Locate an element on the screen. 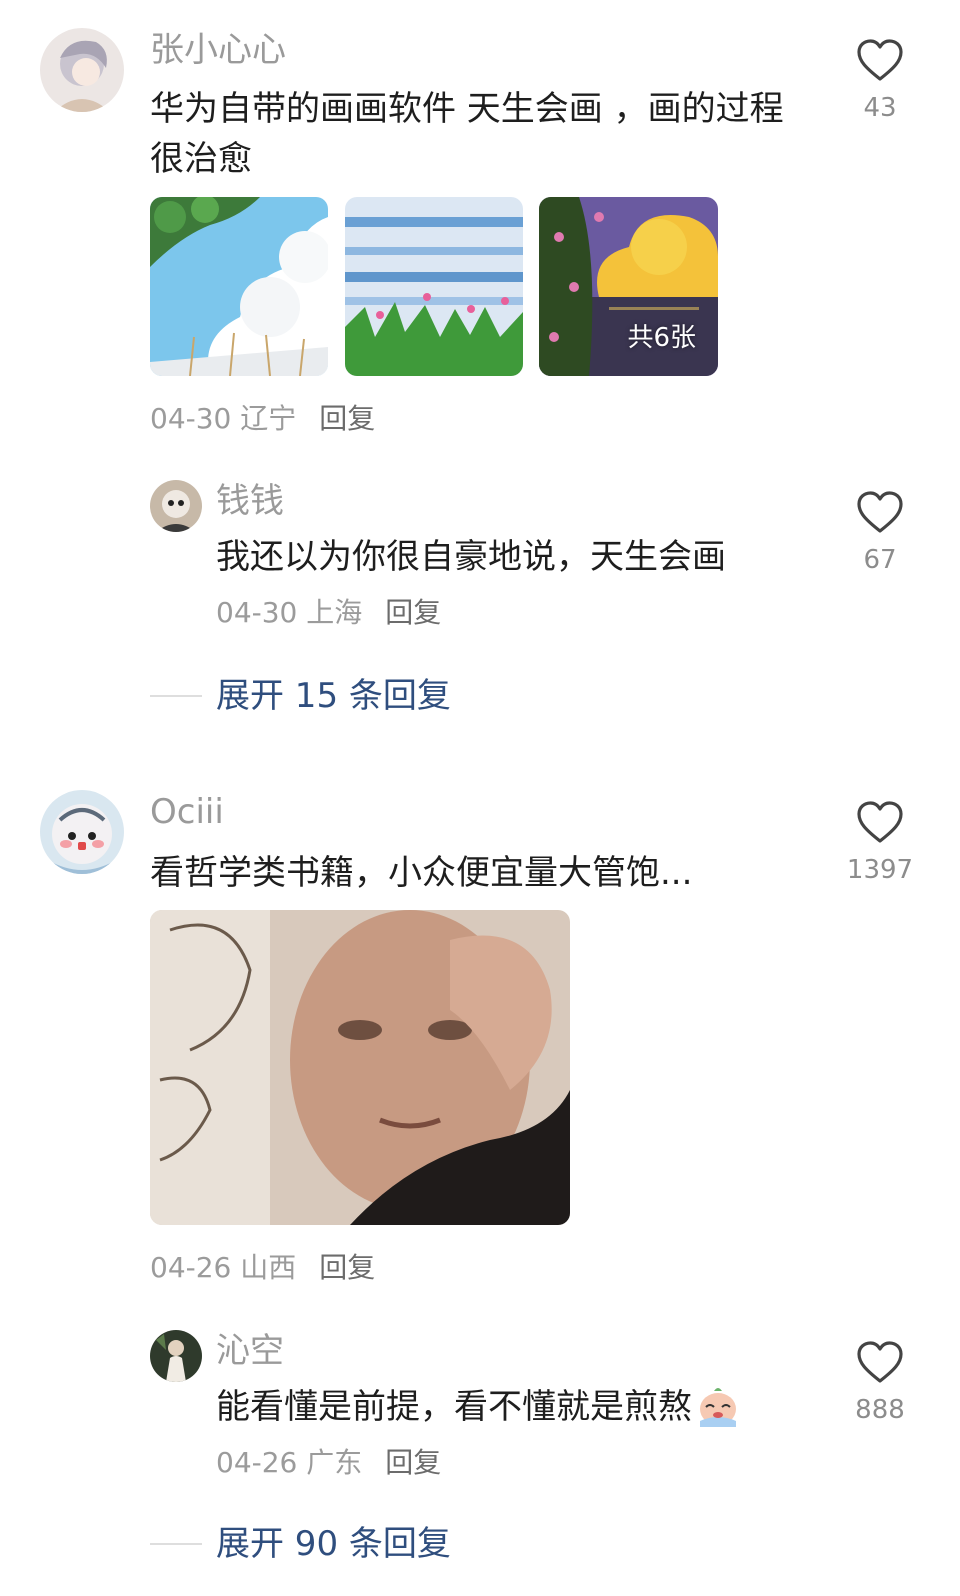 This screenshot has width=960, height=1596. reply-location: 上海 is located at coordinates (334, 612).